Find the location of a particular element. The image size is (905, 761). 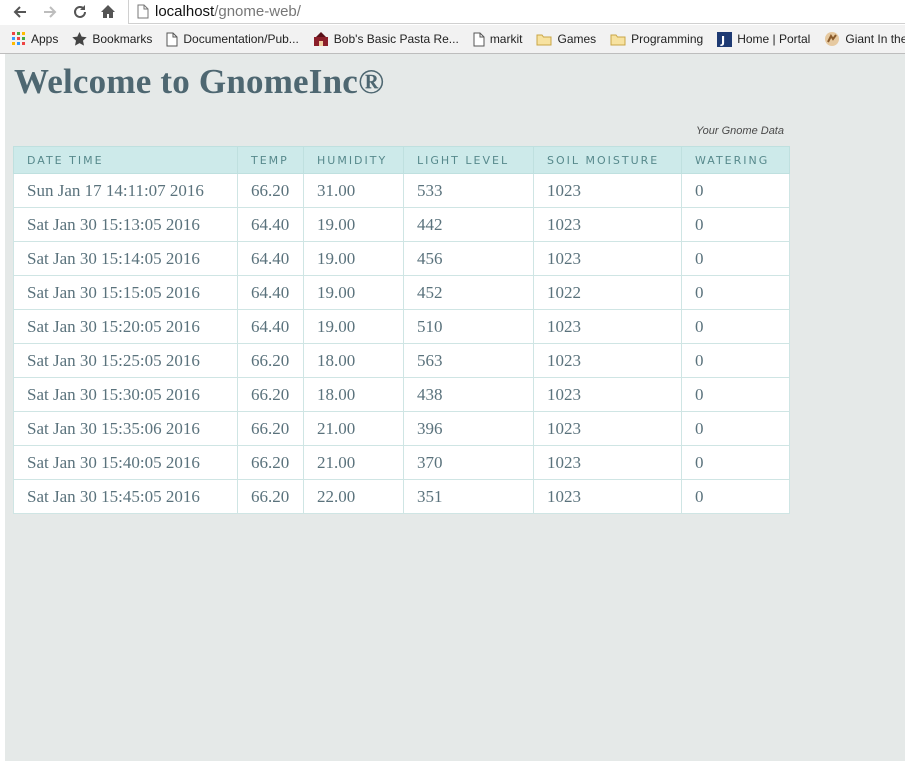

reload-icon is located at coordinates (80, 11).